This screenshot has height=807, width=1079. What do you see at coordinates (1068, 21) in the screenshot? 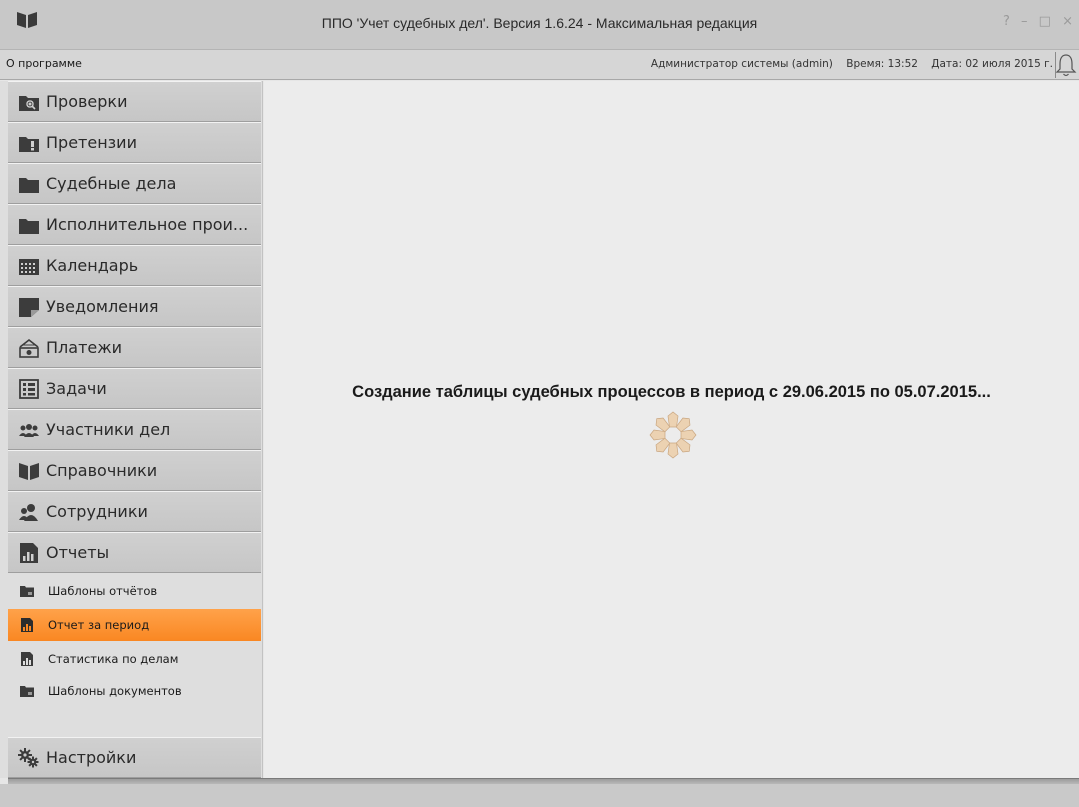
I see `close-button: ×` at bounding box center [1068, 21].